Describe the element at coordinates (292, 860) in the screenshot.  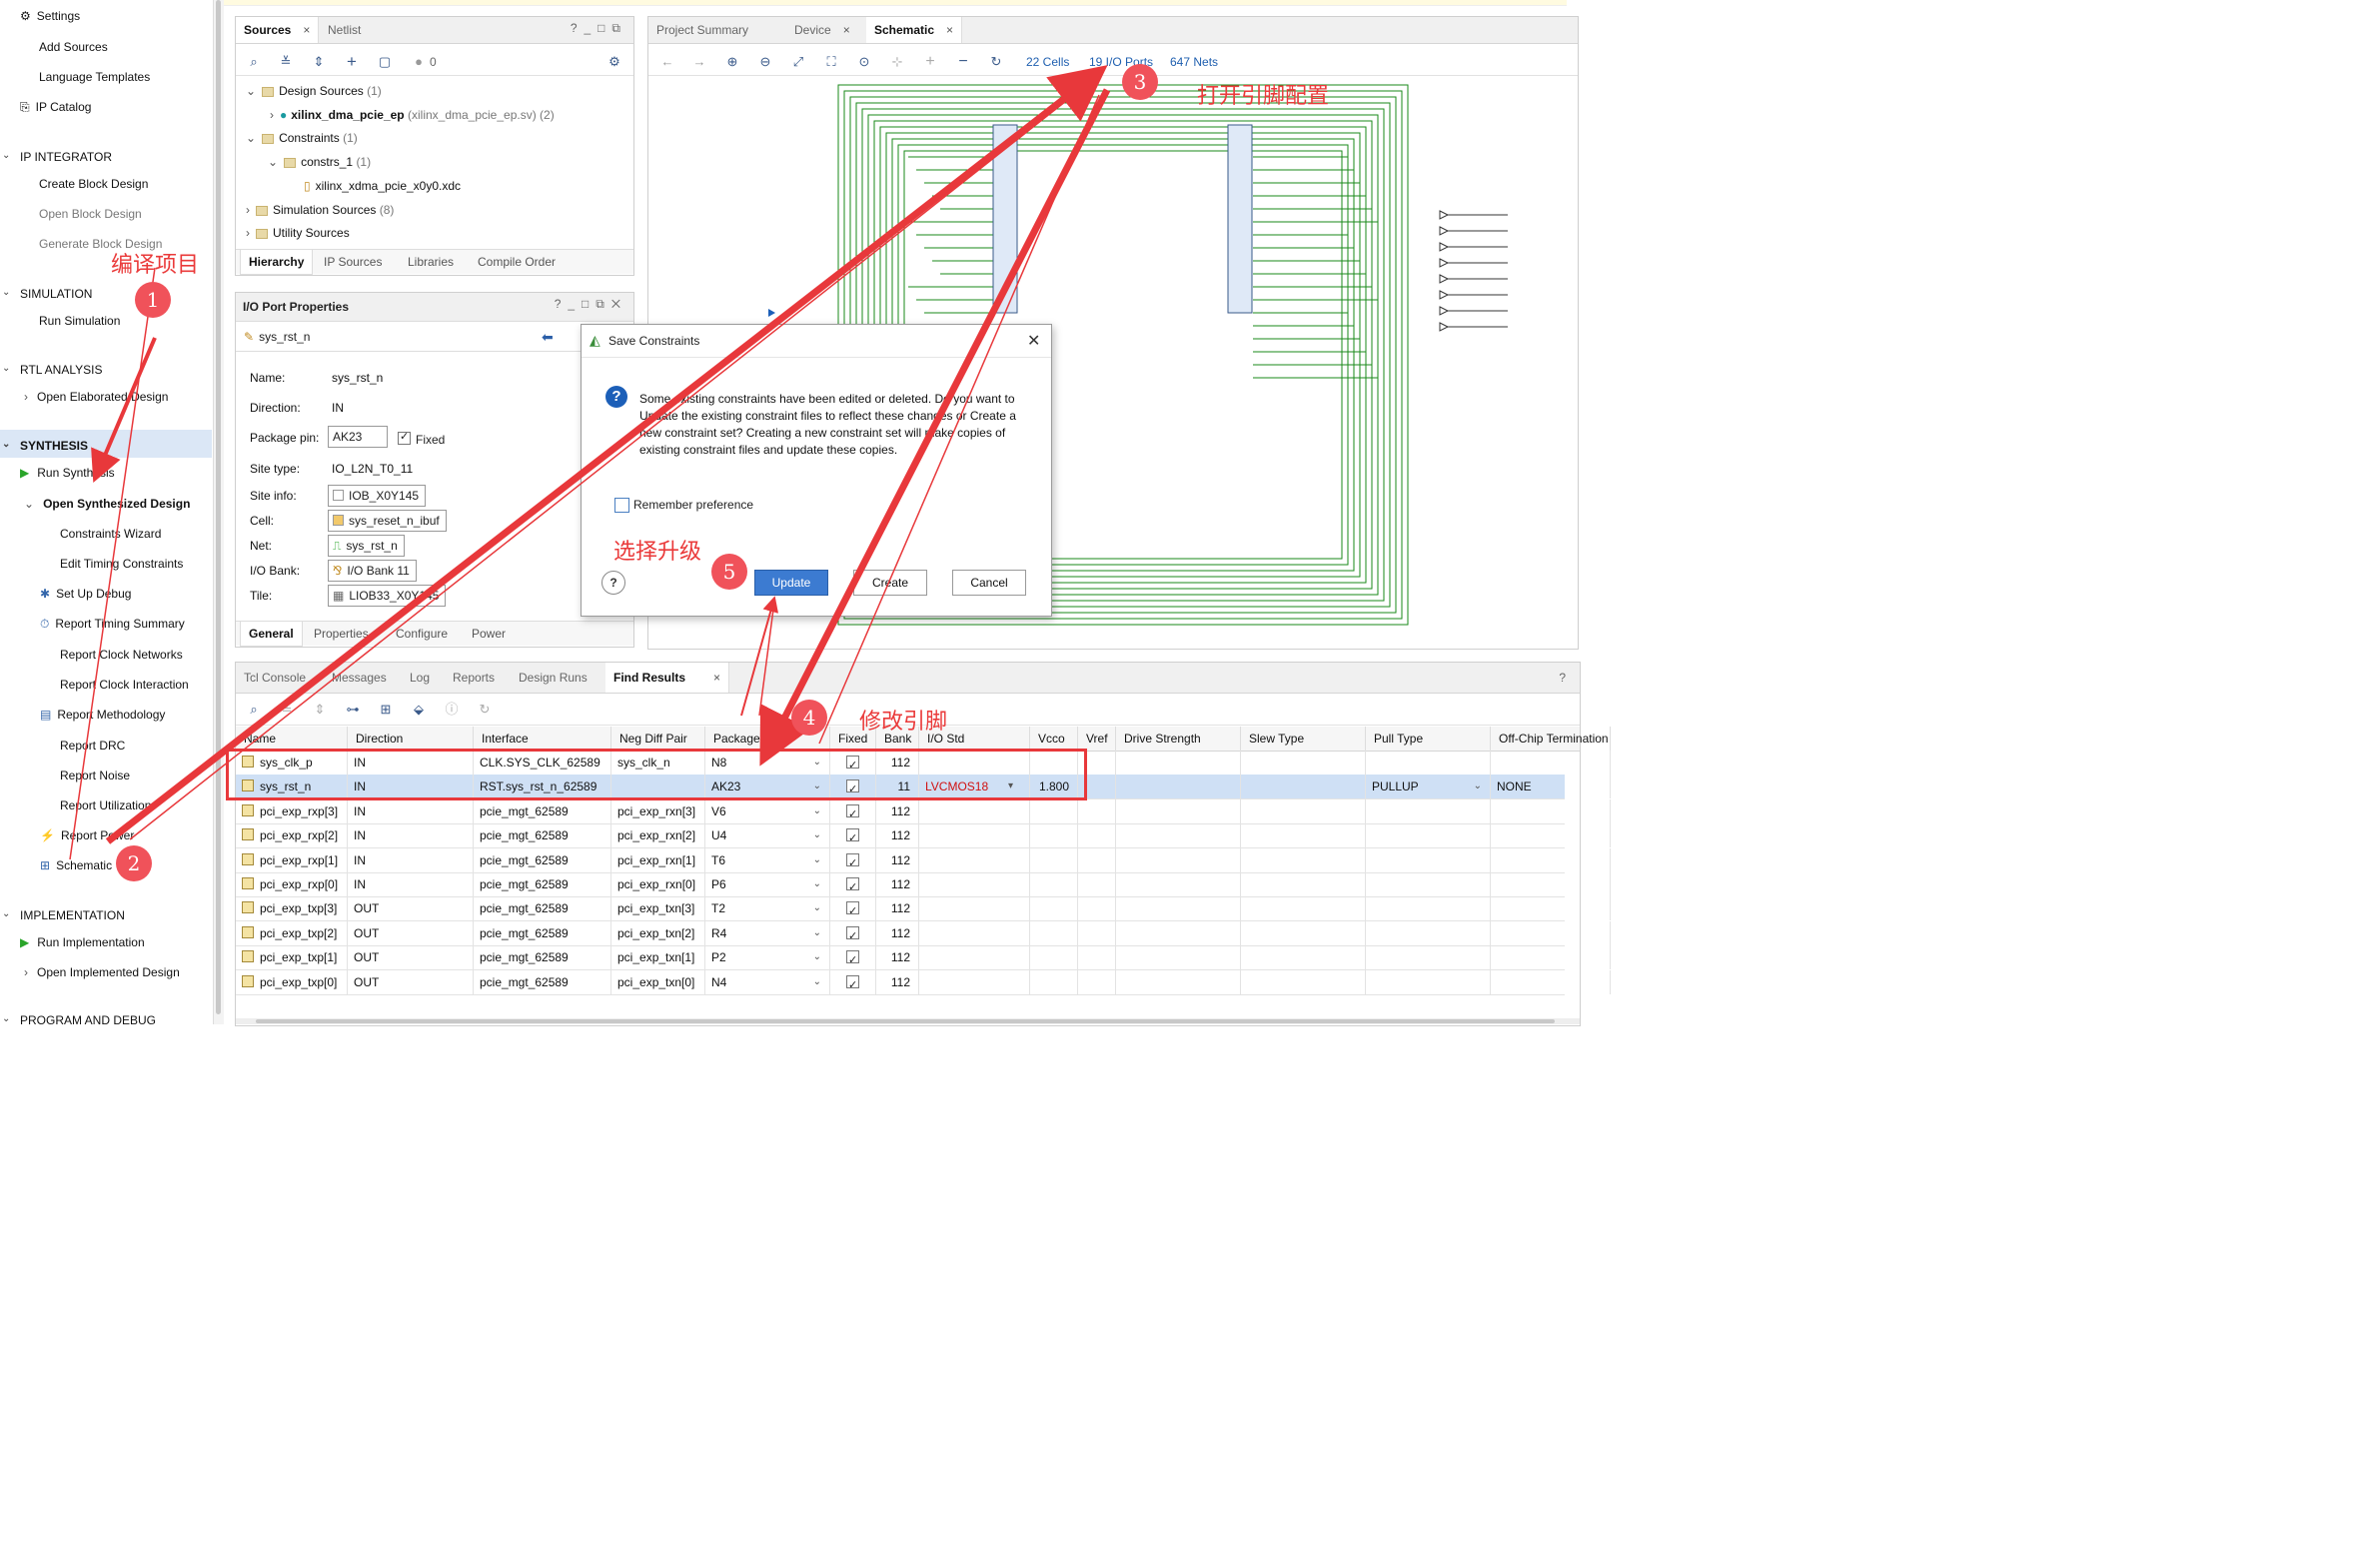
I see `cell-name: pci_exp_rxp[1]` at that location.